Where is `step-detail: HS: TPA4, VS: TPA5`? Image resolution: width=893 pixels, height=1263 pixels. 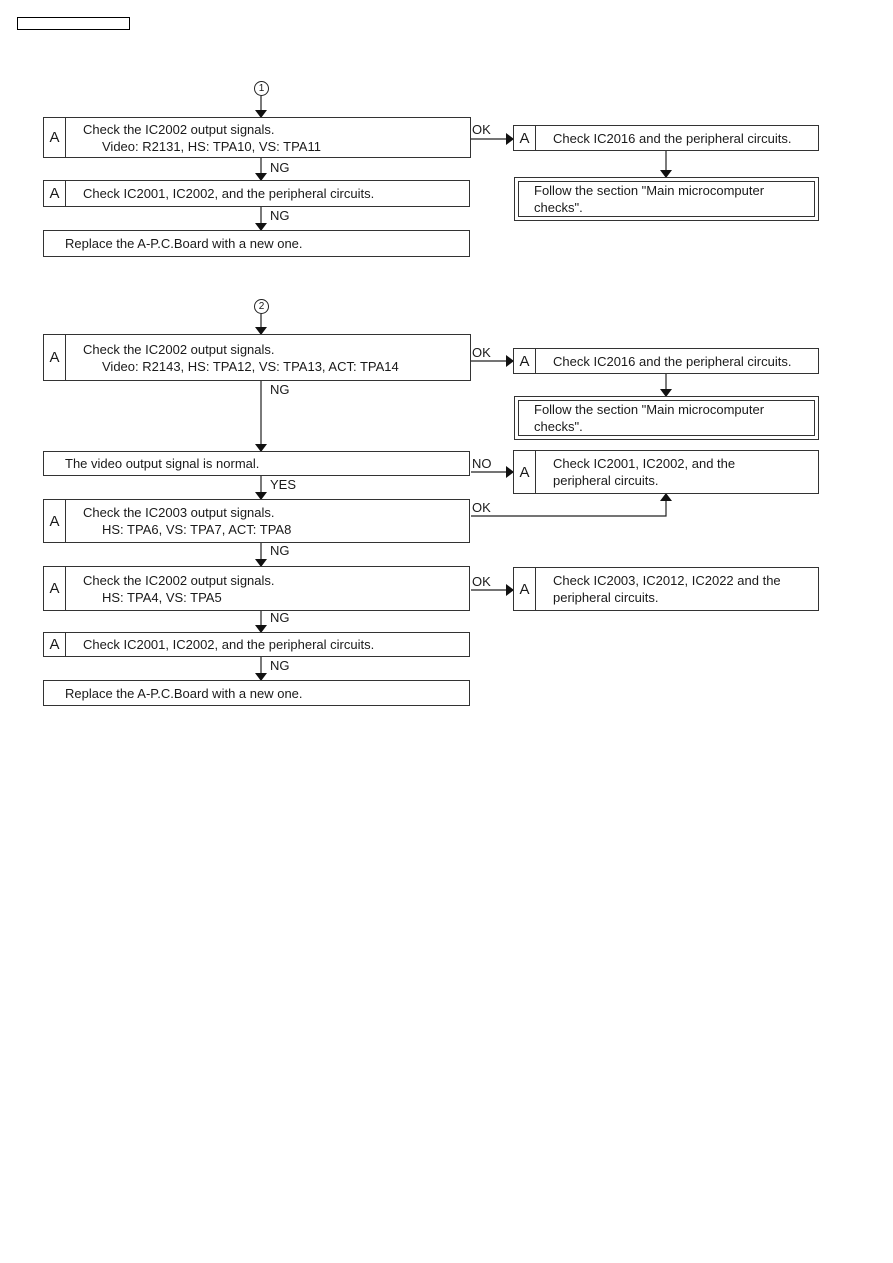
step-detail: HS: TPA4, VS: TPA5 is located at coordinates (162, 597).